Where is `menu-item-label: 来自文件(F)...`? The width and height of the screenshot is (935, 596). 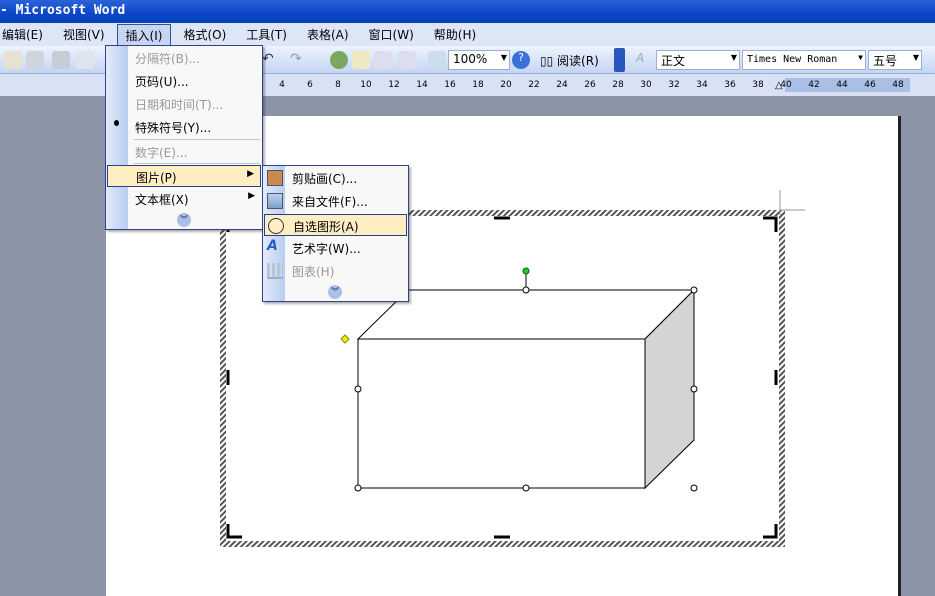
menu-item-label: 来自文件(F)... is located at coordinates (330, 202).